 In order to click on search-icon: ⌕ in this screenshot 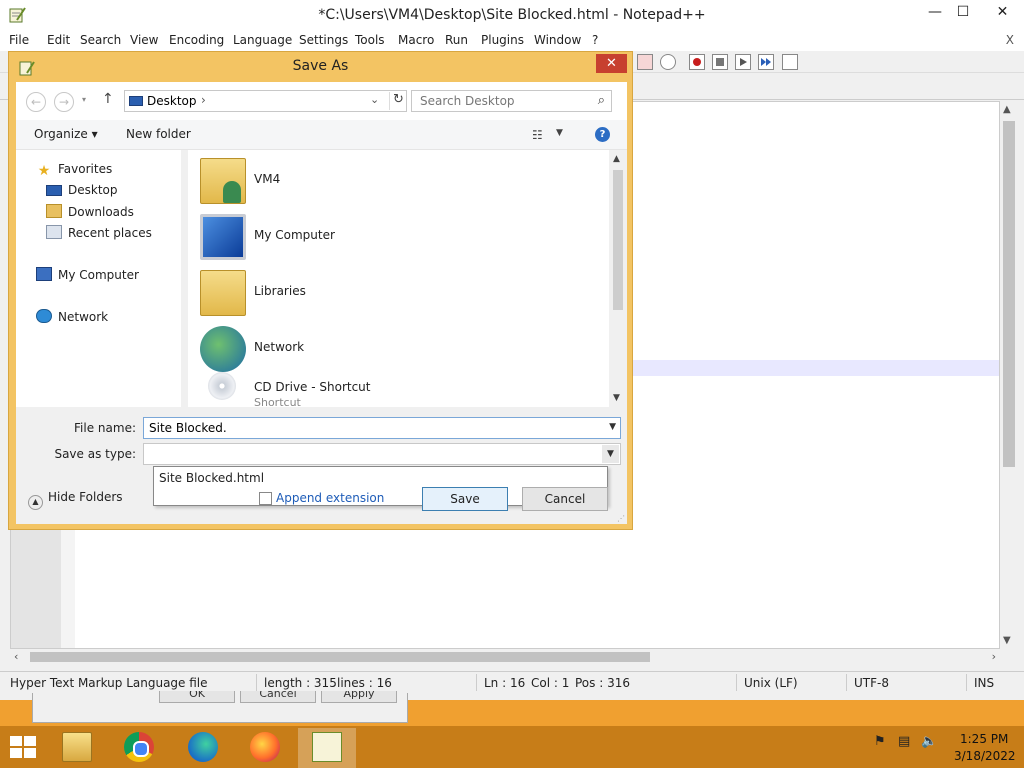, I will do `click(601, 100)`.